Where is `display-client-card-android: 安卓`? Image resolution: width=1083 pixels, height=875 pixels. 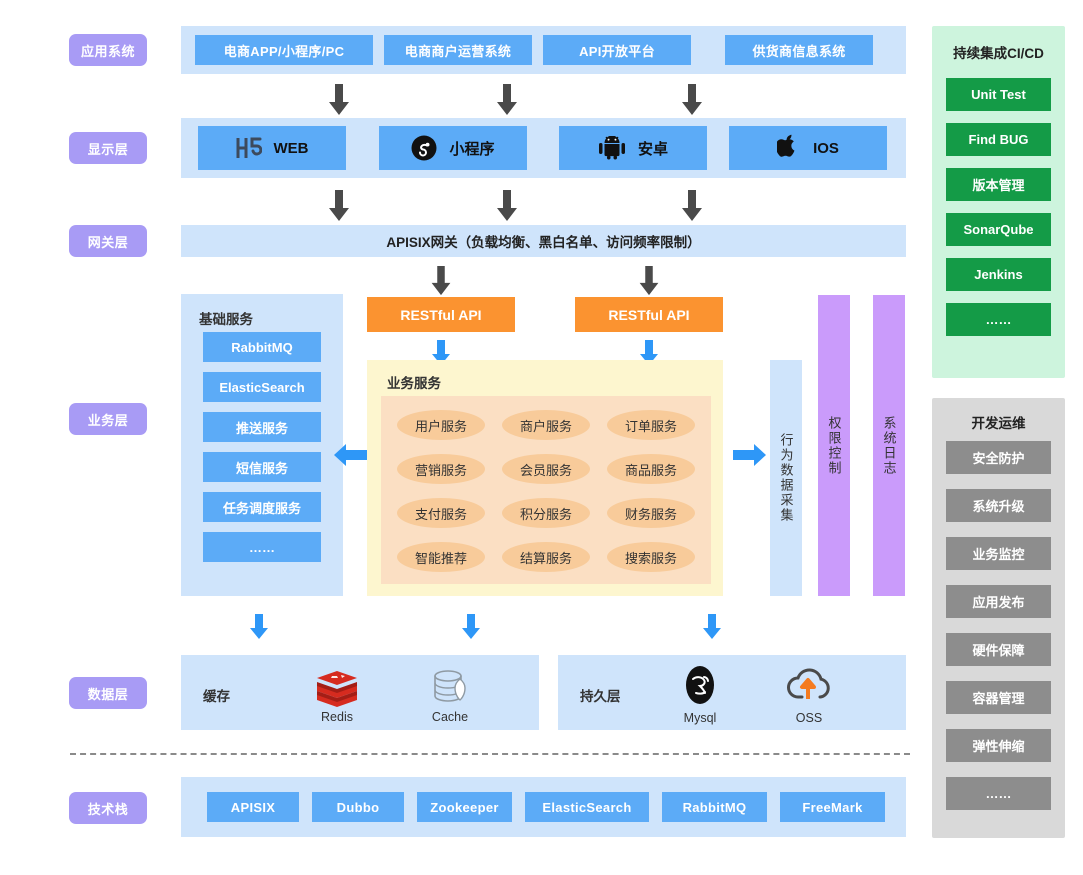 display-client-card-android: 安卓 is located at coordinates (633, 148).